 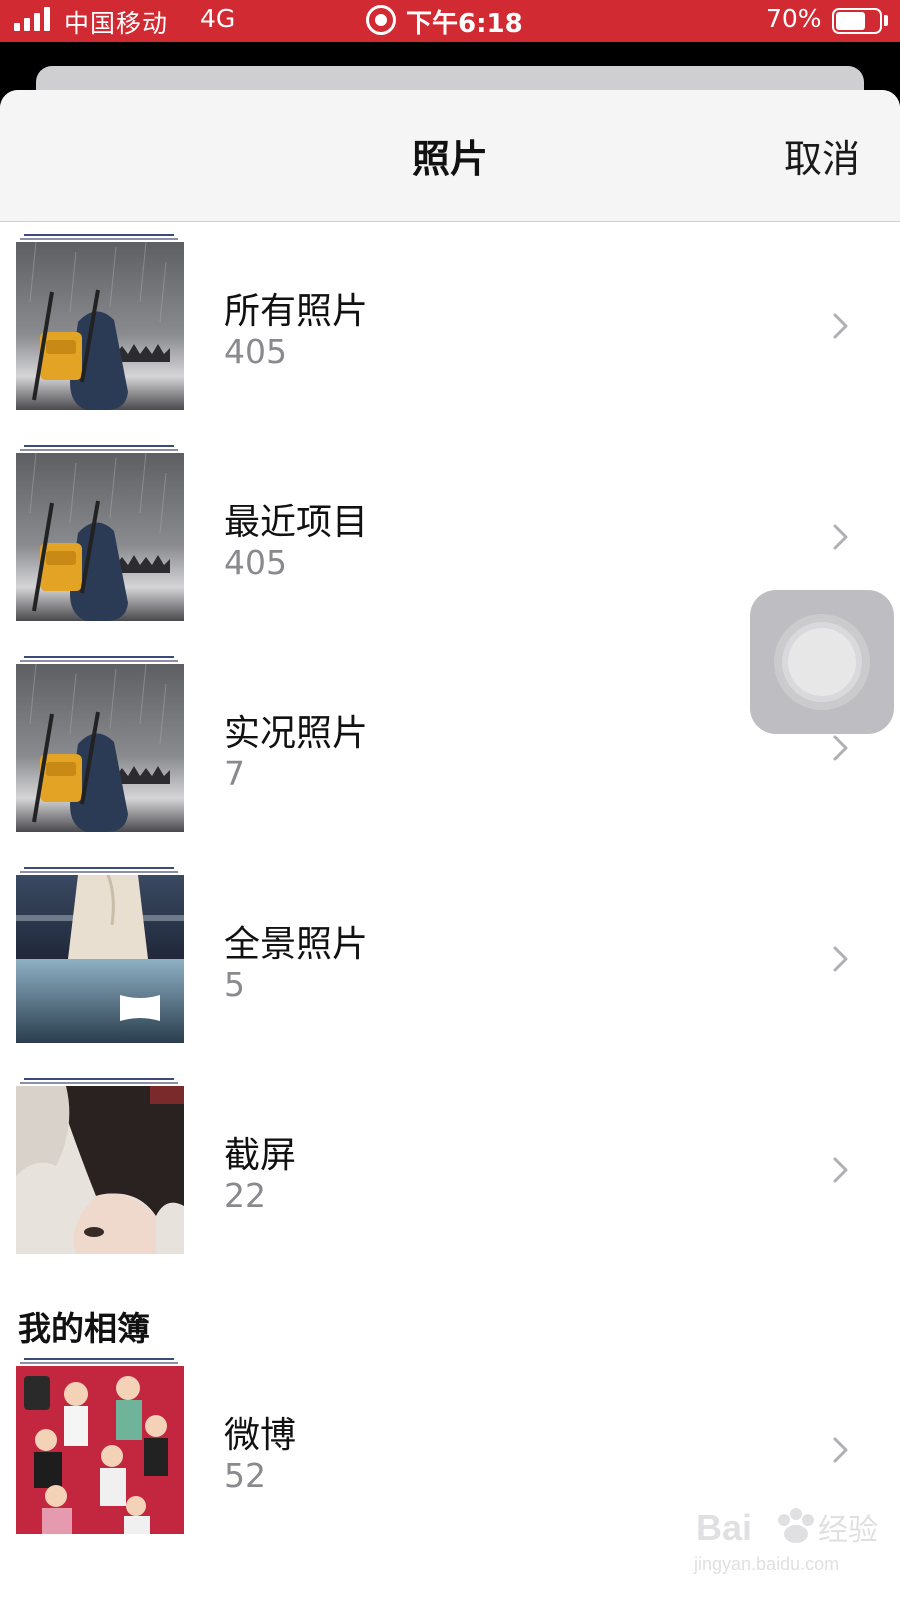 I want to click on panorama-icon, so click(x=140, y=1008).